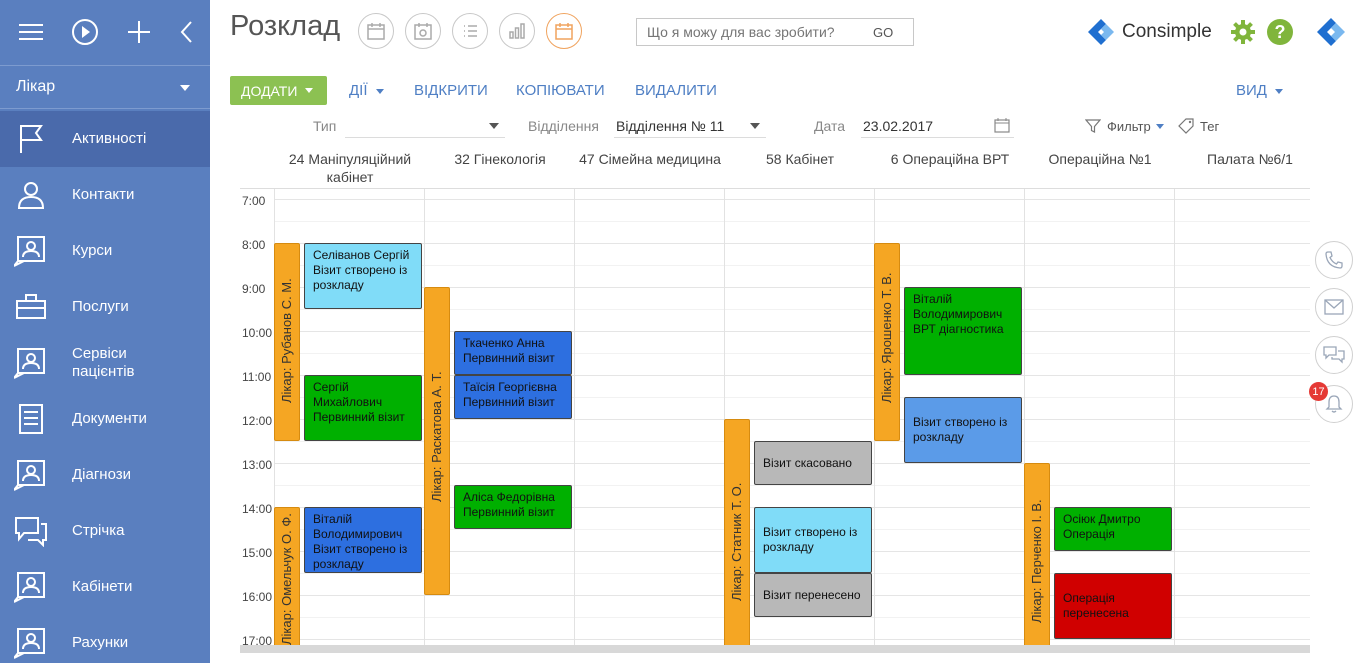  Describe the element at coordinates (650, 159) in the screenshot. I see `column-header-3: 47 Сімейна медицина` at that location.